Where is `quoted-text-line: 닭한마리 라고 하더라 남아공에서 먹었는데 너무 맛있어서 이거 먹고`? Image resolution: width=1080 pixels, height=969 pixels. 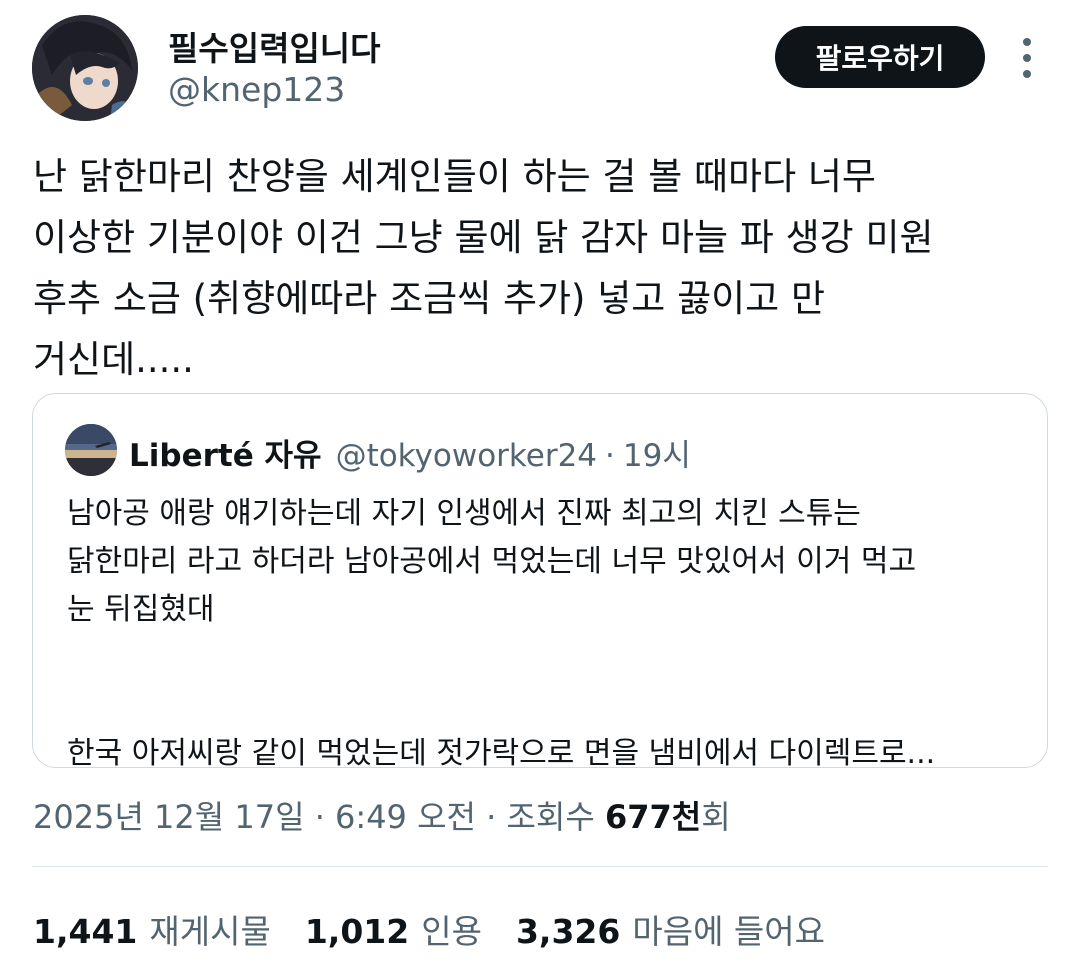 quoted-text-line: 닭한마리 라고 하더라 남아공에서 먹었는데 너무 맛있어서 이거 먹고 is located at coordinates (492, 561).